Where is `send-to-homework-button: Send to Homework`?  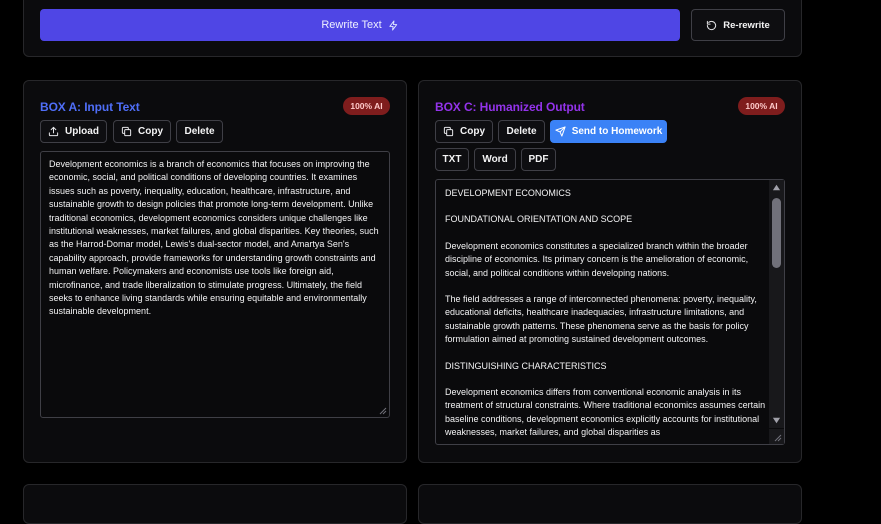 send-to-homework-button: Send to Homework is located at coordinates (608, 131).